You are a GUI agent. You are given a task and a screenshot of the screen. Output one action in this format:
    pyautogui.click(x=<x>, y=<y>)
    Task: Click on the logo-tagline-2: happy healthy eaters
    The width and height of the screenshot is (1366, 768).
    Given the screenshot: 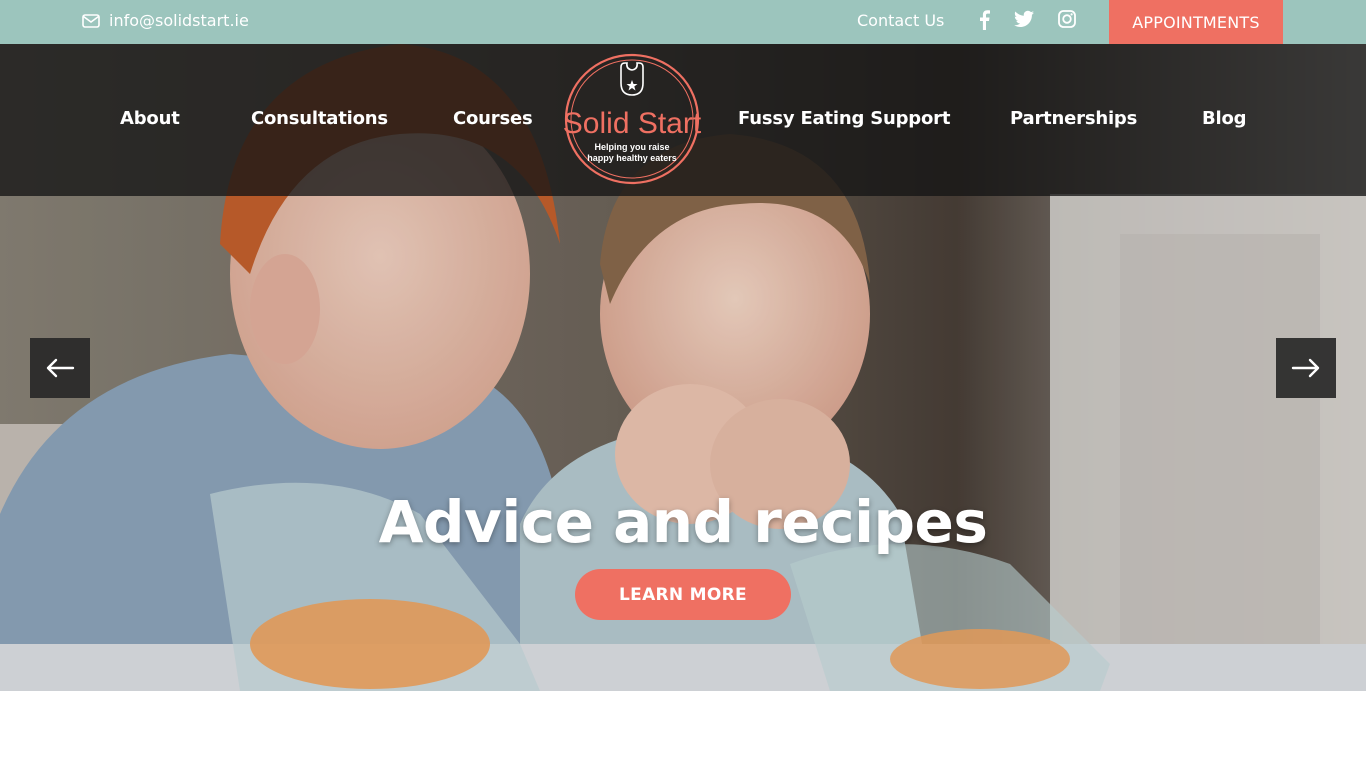 What is the action you would take?
    pyautogui.click(x=632, y=158)
    